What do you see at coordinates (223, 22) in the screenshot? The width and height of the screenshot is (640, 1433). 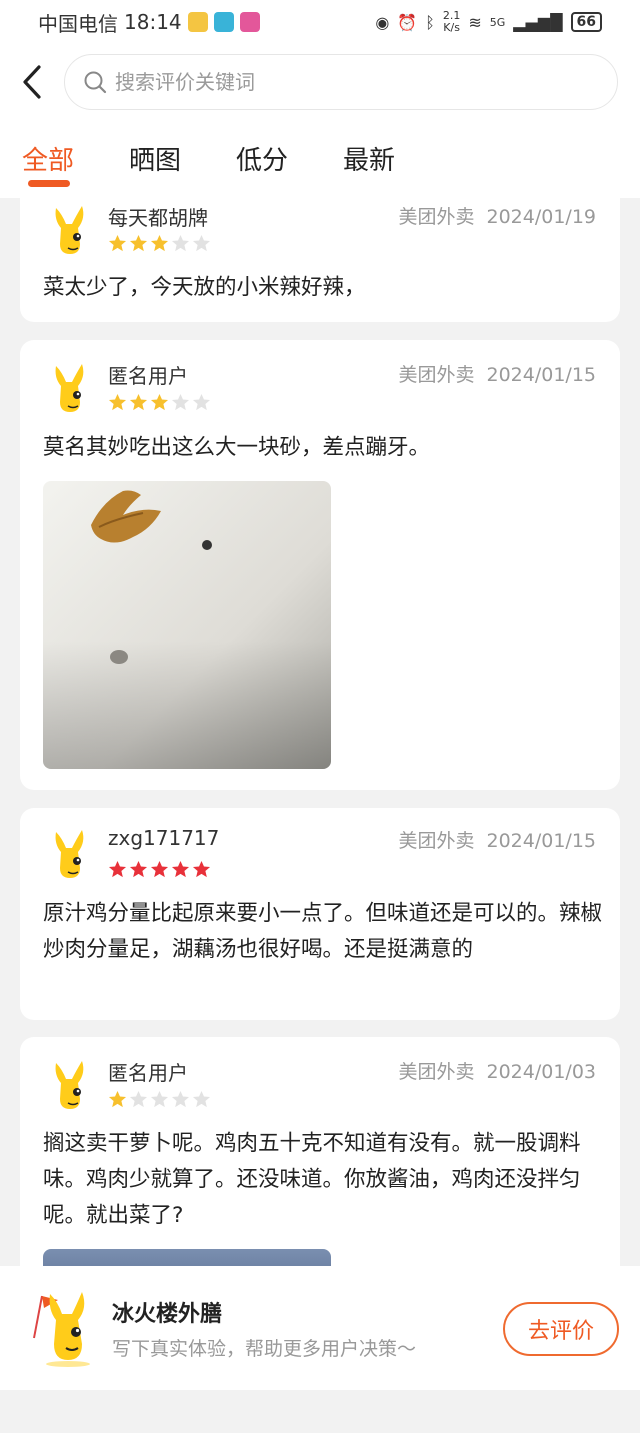 I see `reader-app-icon` at bounding box center [223, 22].